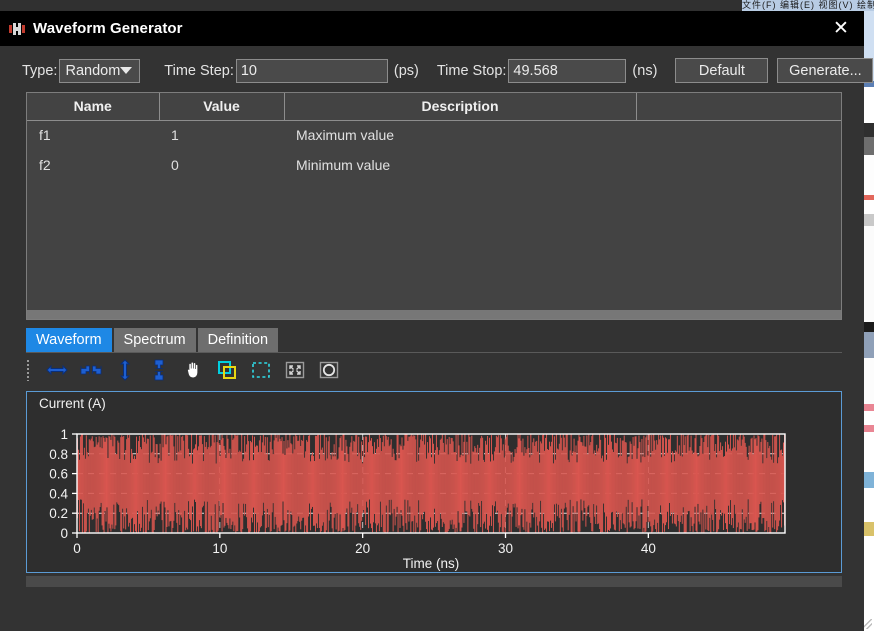  I want to click on svg-text: 40, so click(648, 548).